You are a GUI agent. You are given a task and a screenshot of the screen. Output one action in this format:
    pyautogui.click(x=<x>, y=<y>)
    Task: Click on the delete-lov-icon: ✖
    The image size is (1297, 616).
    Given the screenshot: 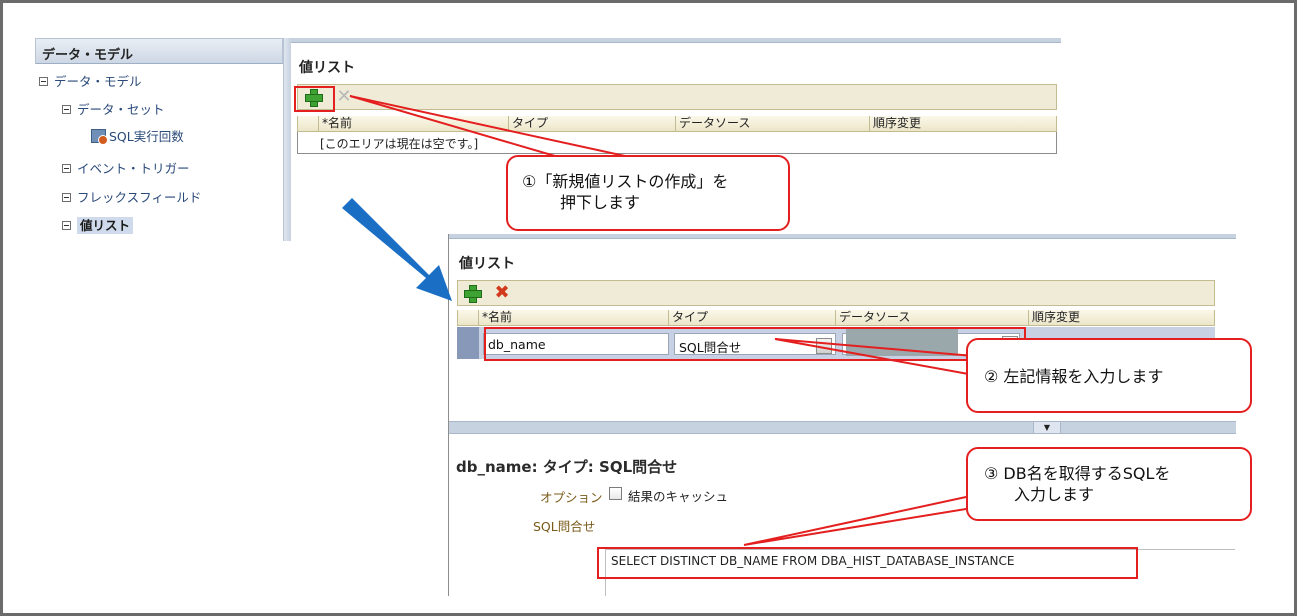 What is the action you would take?
    pyautogui.click(x=502, y=293)
    